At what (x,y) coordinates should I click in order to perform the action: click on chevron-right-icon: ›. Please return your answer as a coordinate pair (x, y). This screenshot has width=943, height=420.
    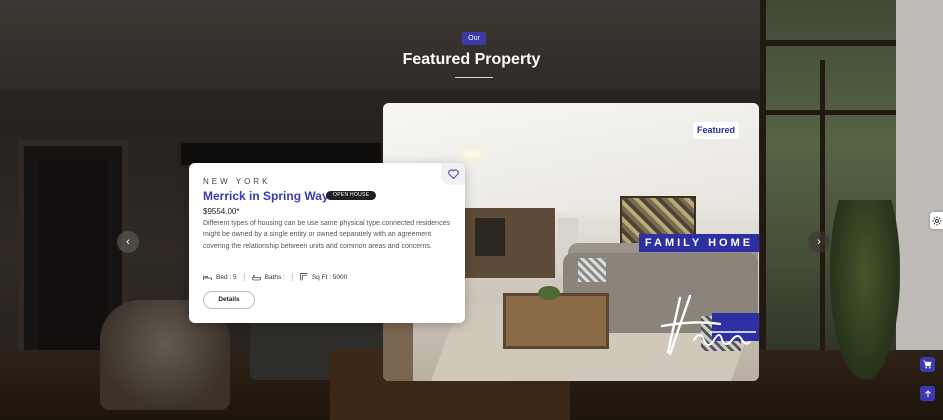
    Looking at the image, I should click on (819, 242).